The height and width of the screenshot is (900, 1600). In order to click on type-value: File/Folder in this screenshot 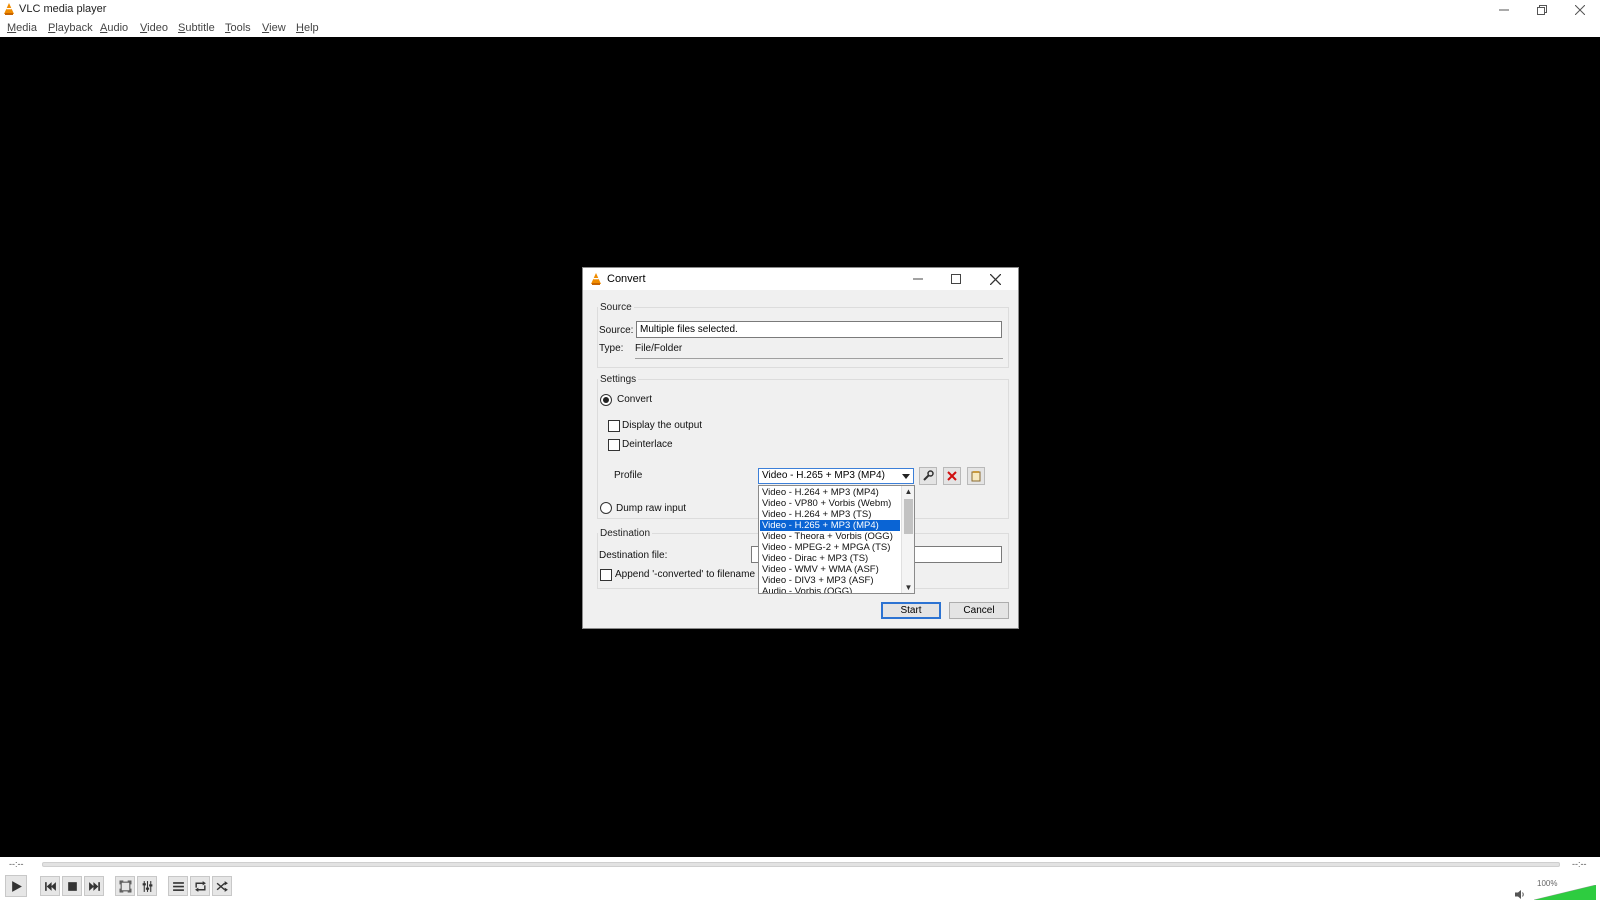, I will do `click(659, 348)`.